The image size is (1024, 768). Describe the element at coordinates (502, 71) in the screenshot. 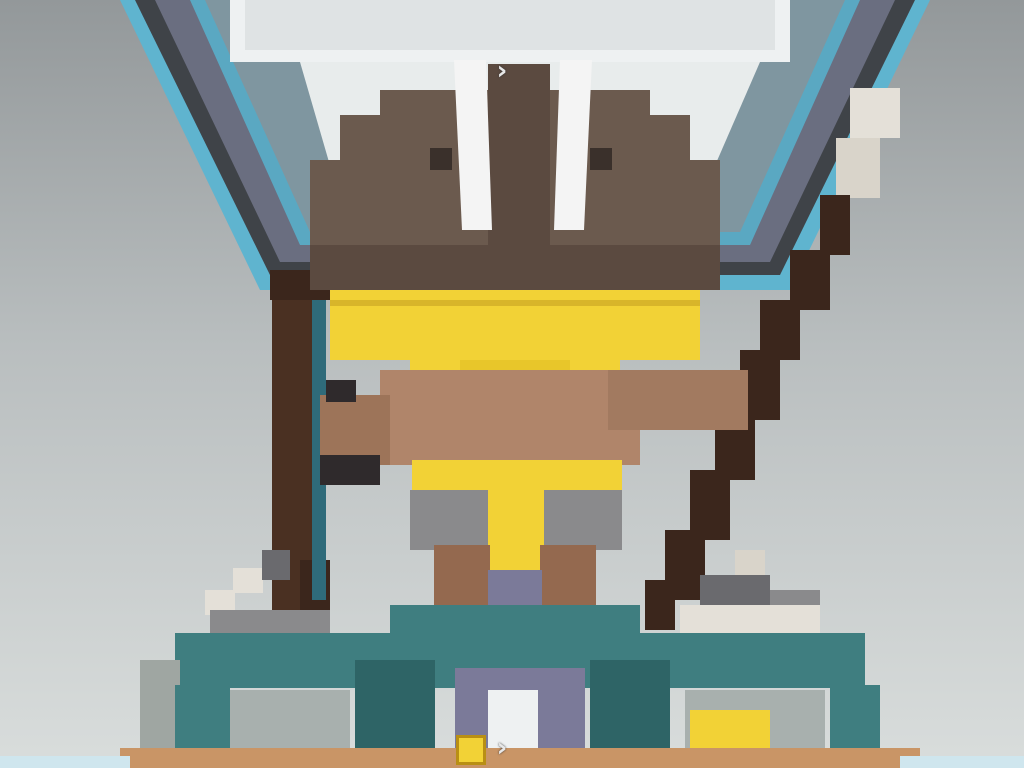

I see `crosshair-chevron-icon: ›` at that location.